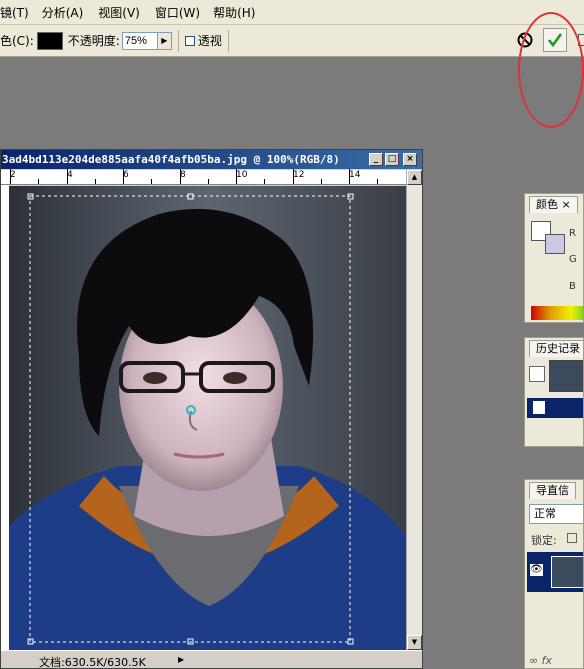 The width and height of the screenshot is (584, 669). What do you see at coordinates (551, 70) in the screenshot?
I see `annotation-circle` at bounding box center [551, 70].